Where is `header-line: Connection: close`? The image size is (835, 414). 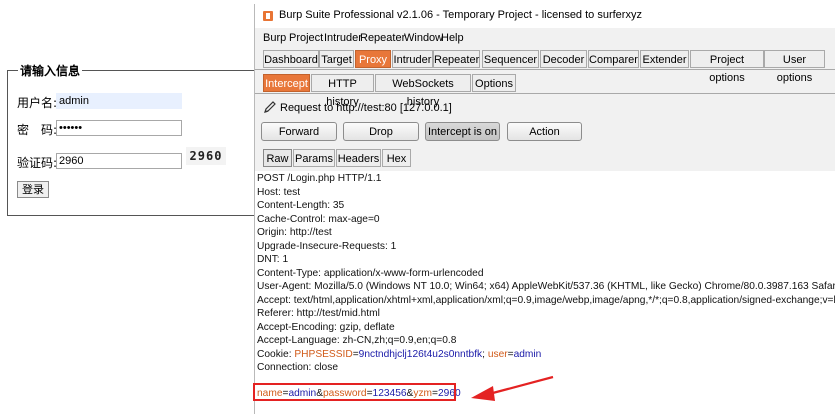
header-line: Connection: close is located at coordinates (297, 367).